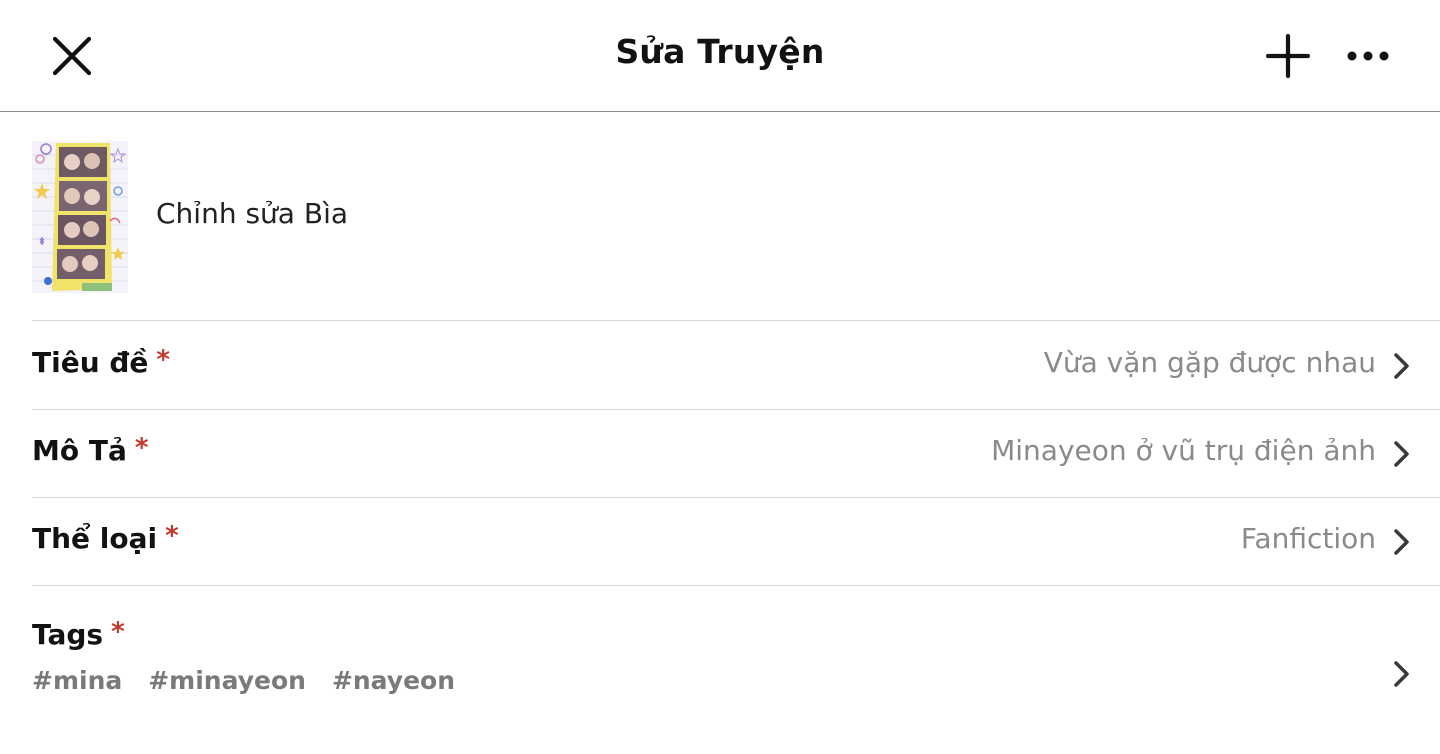  I want to click on cover-thumbnail, so click(80, 217).